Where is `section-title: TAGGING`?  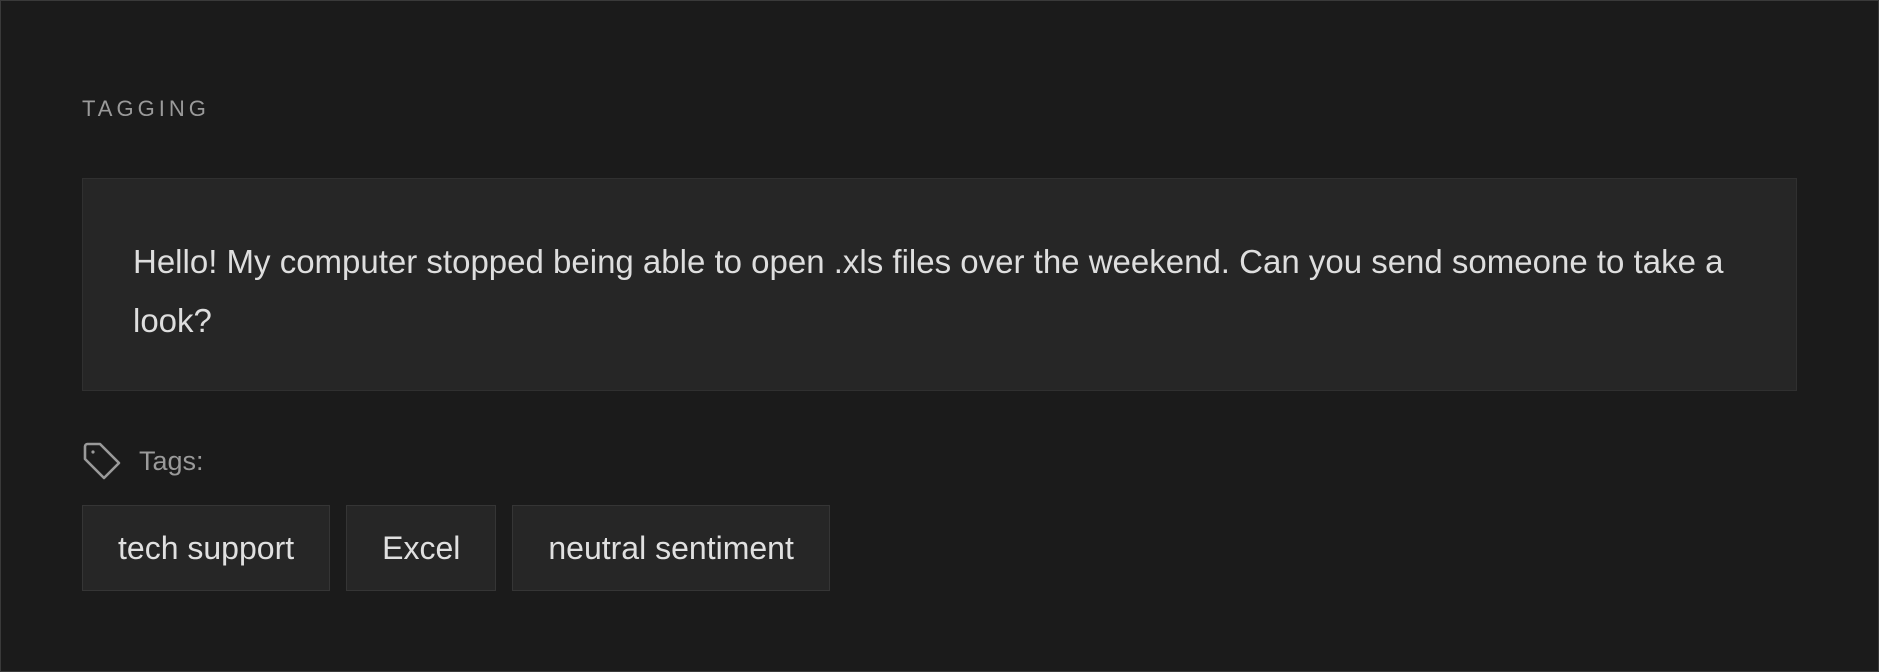
section-title: TAGGING is located at coordinates (146, 108).